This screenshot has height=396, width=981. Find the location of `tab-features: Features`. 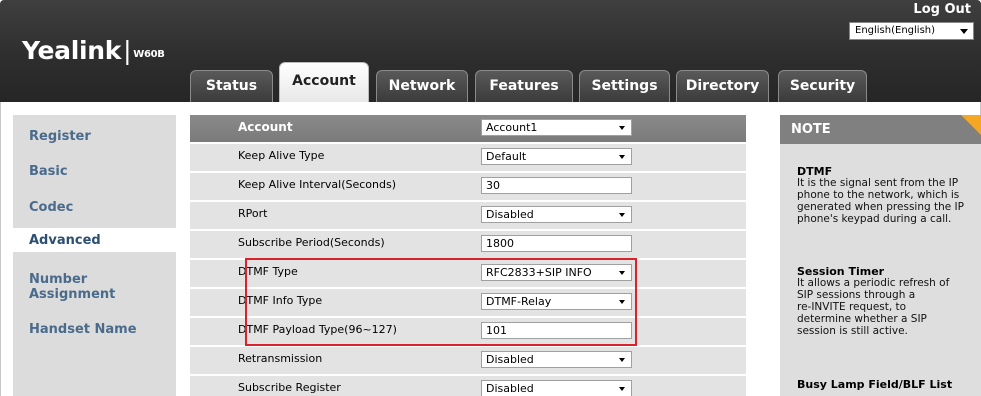

tab-features: Features is located at coordinates (524, 86).